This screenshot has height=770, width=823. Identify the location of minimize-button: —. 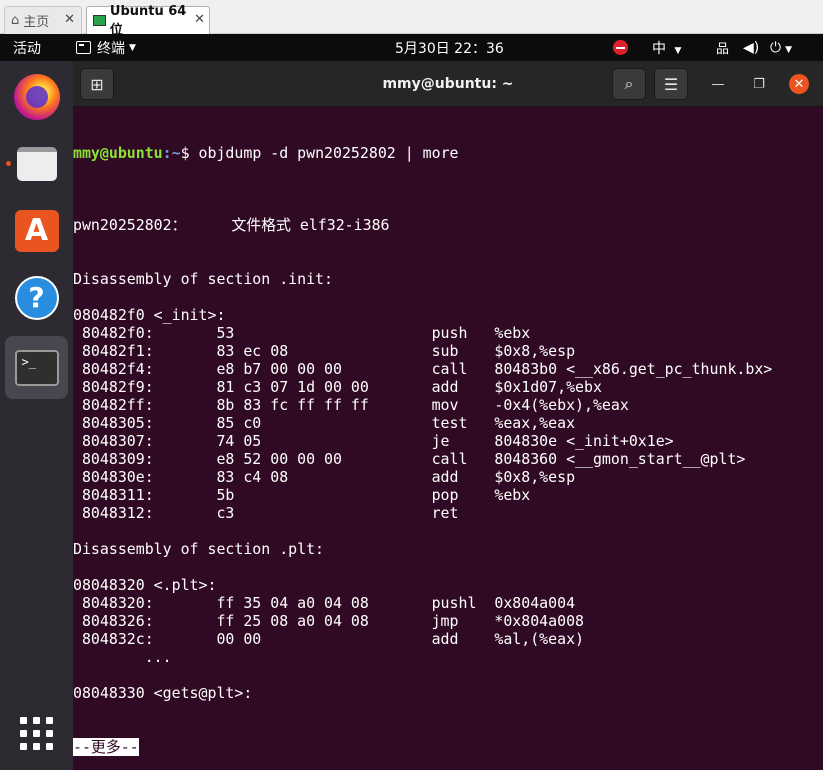
(718, 84).